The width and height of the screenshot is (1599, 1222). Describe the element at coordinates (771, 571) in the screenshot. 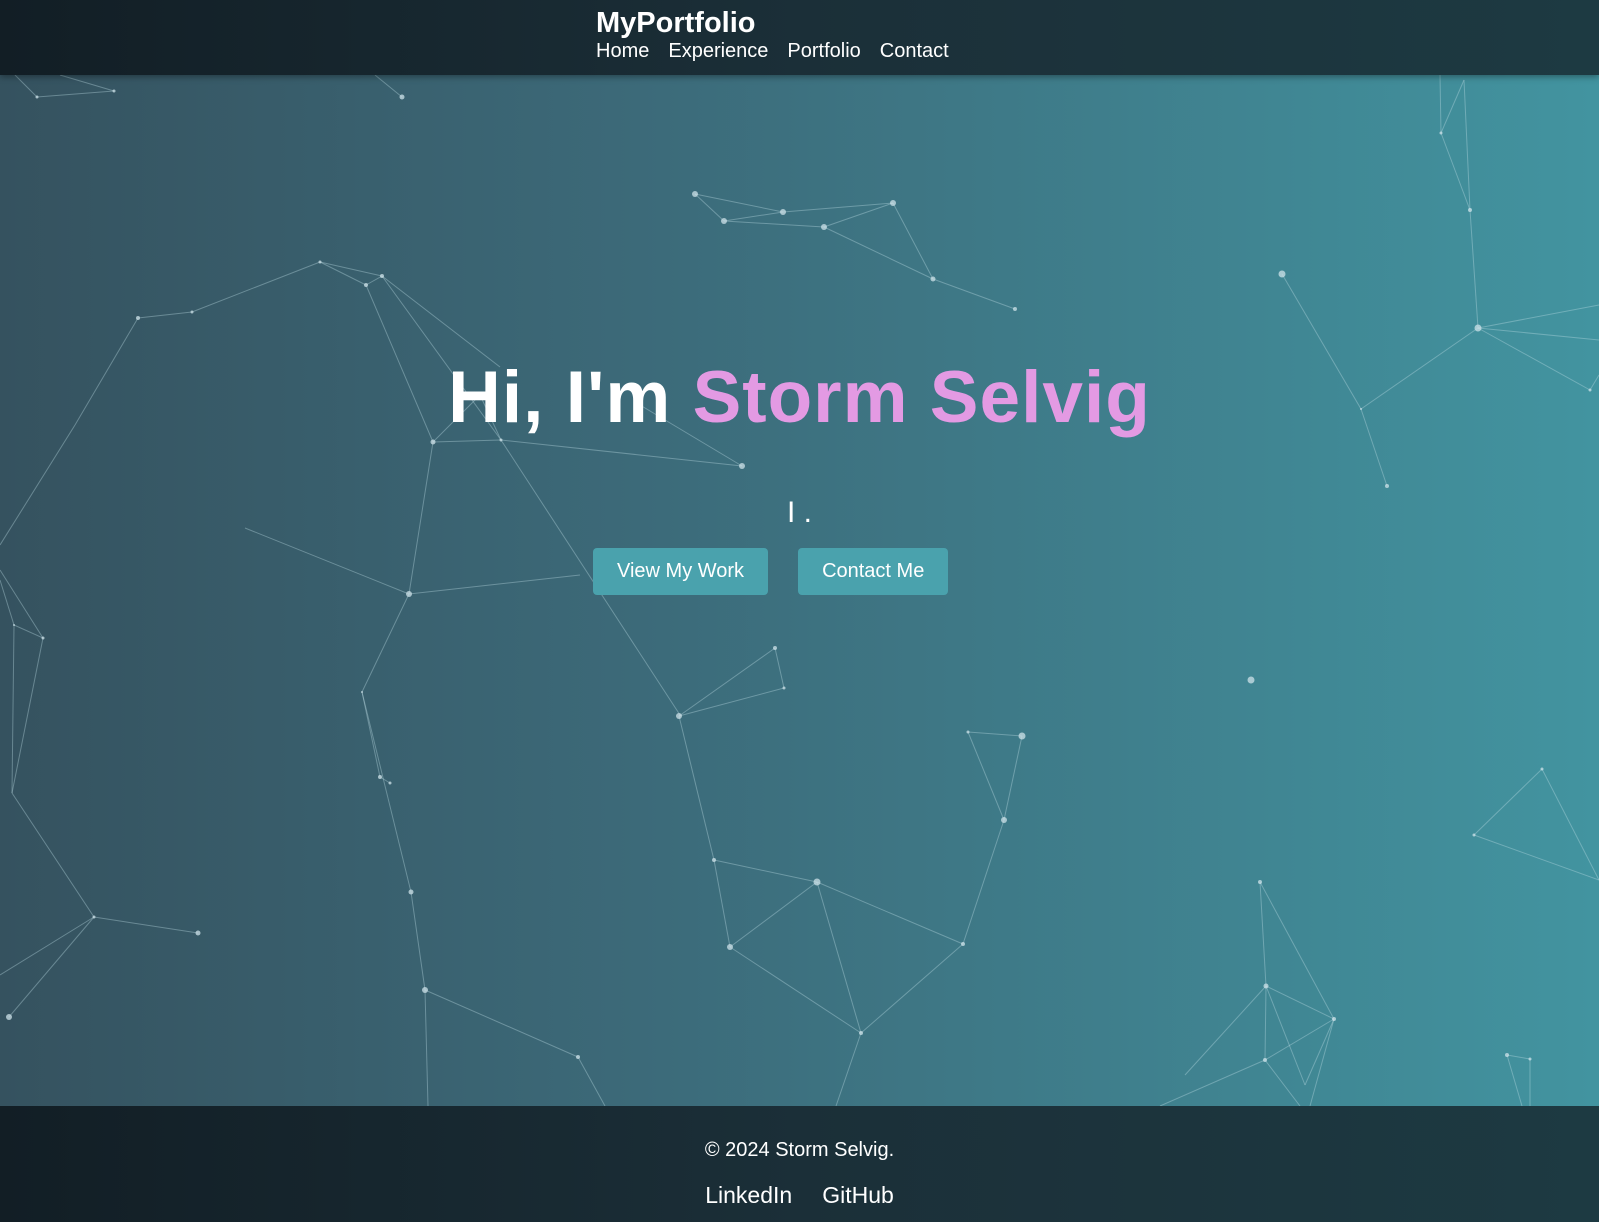

I see `hero-buttons: View My Work Contact Me` at that location.